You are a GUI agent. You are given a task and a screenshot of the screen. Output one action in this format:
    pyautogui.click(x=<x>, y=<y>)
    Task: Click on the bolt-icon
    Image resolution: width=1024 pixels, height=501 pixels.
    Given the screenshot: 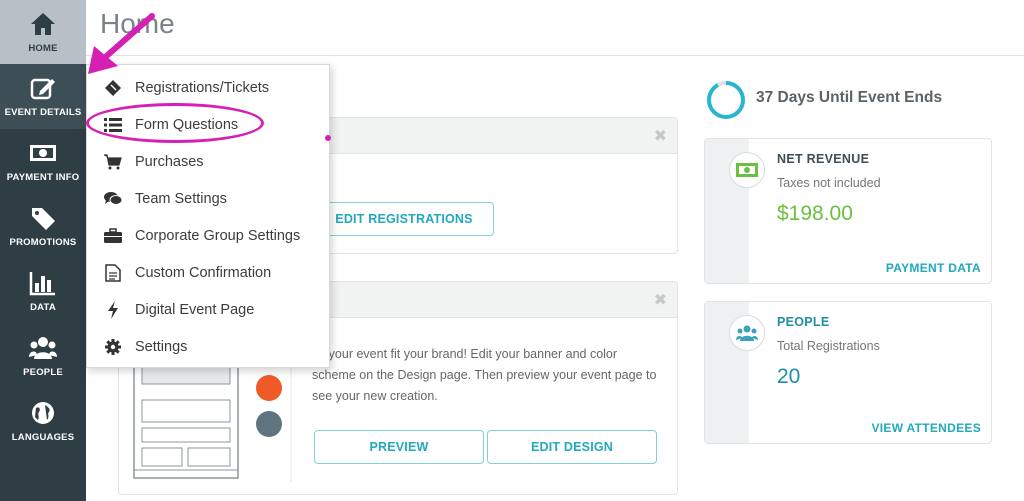 What is the action you would take?
    pyautogui.click(x=113, y=310)
    